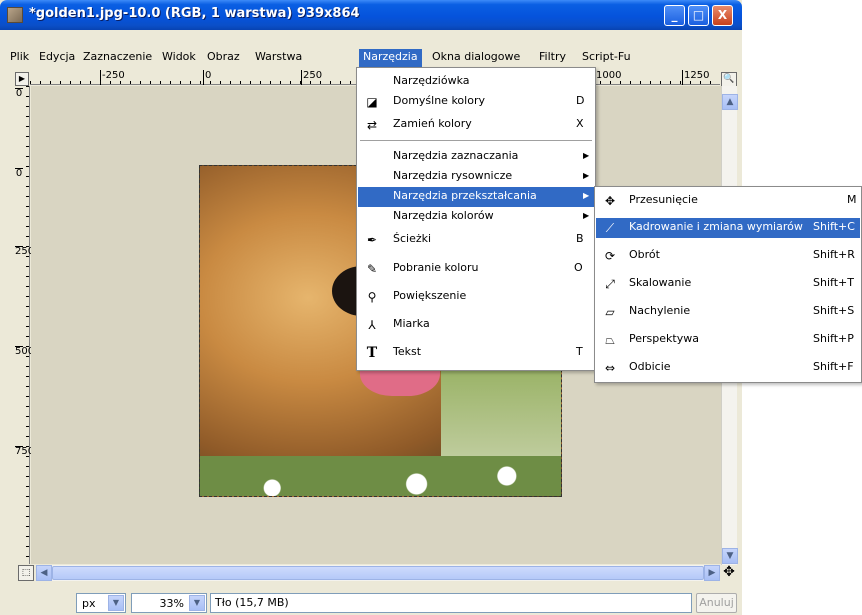 Image resolution: width=862 pixels, height=615 pixels. What do you see at coordinates (728, 284) in the screenshot?
I see `submenu-item-skalowanie: ⤢ Skalowanie Shift+T` at bounding box center [728, 284].